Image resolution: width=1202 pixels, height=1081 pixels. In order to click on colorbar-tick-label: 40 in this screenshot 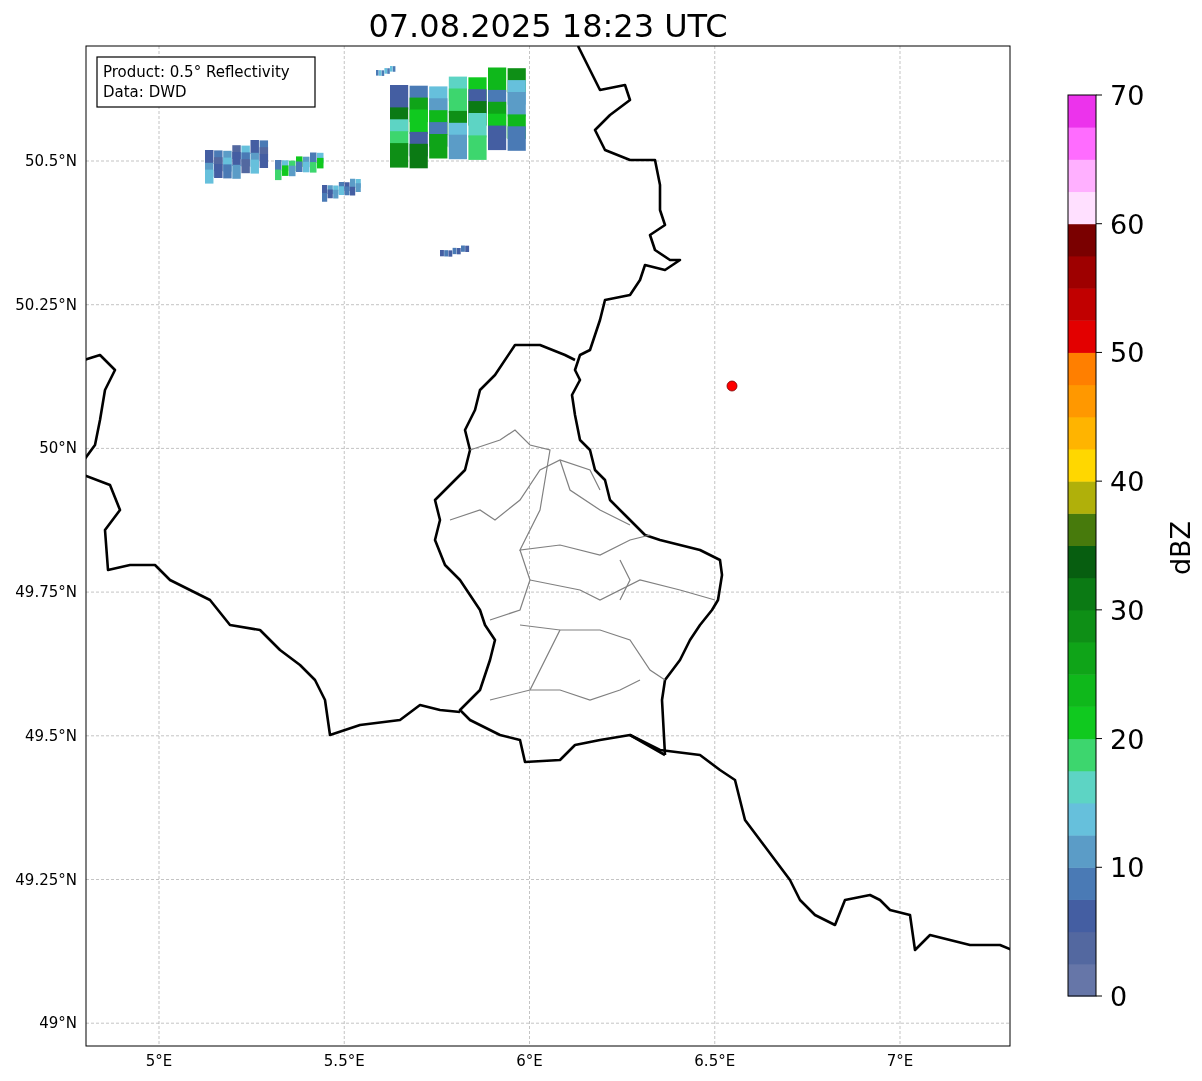, I will do `click(1127, 482)`.